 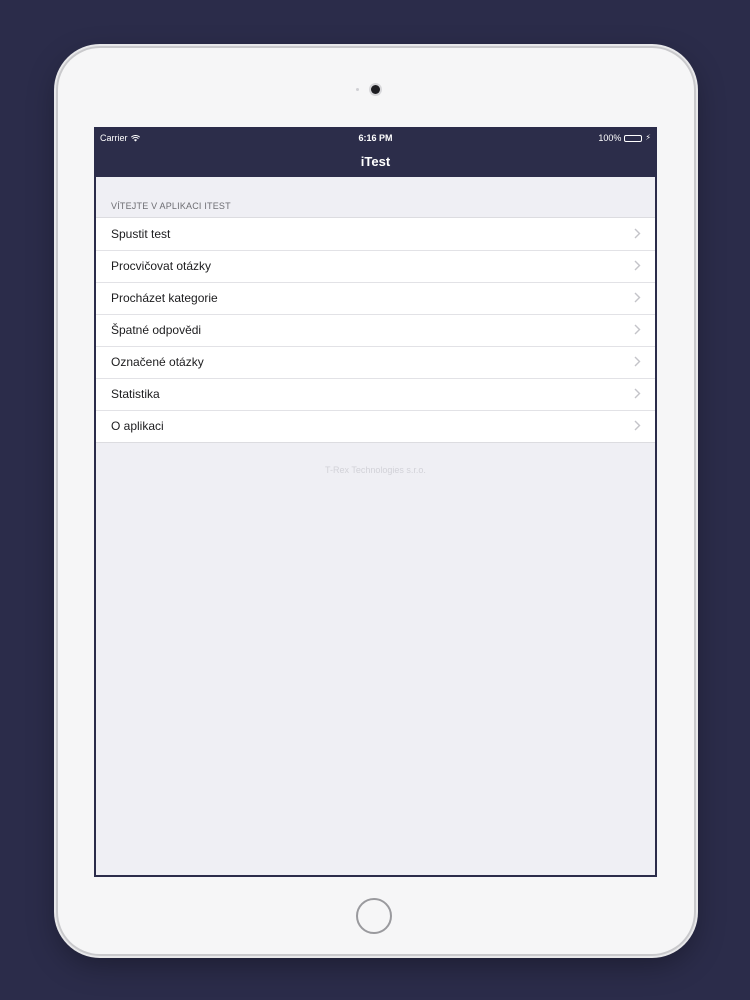 I want to click on status-battery: 100% ⚡, so click(x=624, y=138).